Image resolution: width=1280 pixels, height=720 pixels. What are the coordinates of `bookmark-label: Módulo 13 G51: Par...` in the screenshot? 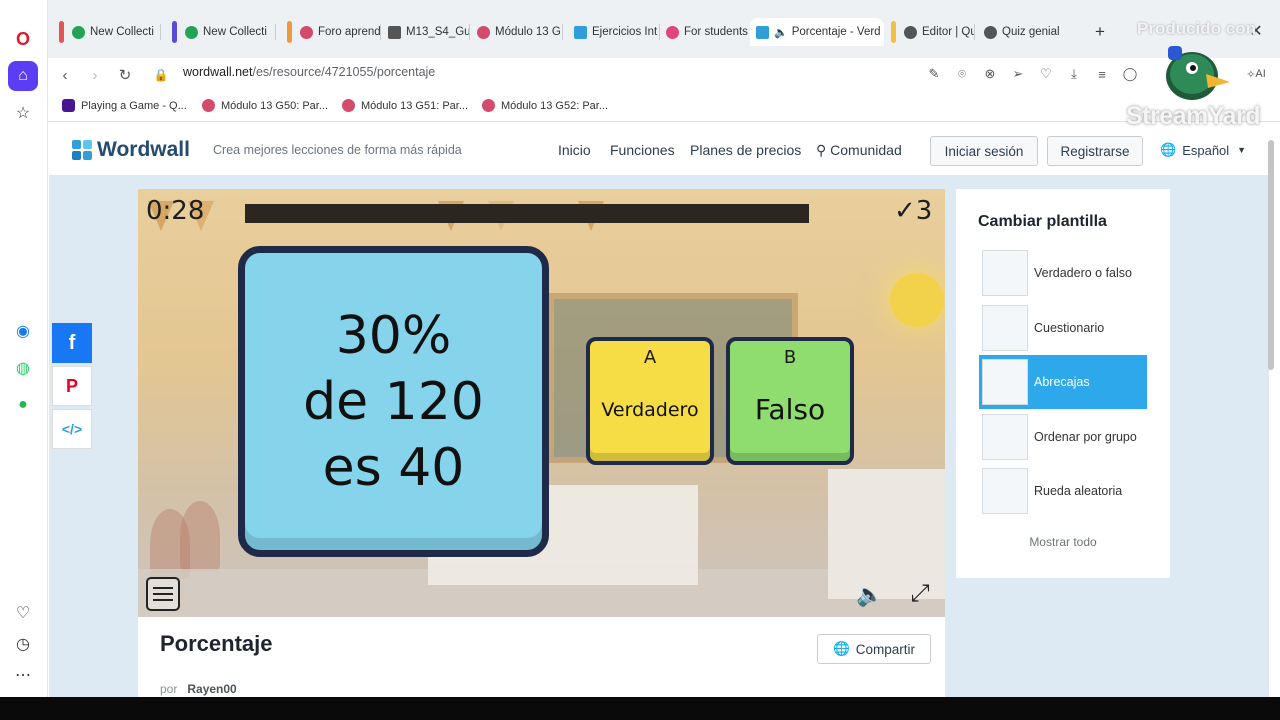 It's located at (415, 105).